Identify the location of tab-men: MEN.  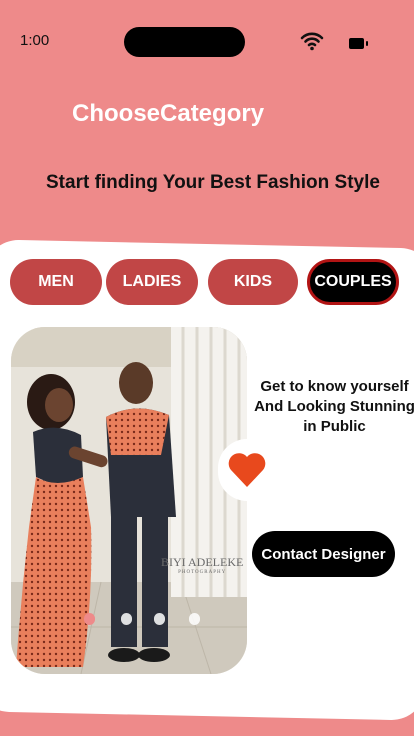
(56, 282).